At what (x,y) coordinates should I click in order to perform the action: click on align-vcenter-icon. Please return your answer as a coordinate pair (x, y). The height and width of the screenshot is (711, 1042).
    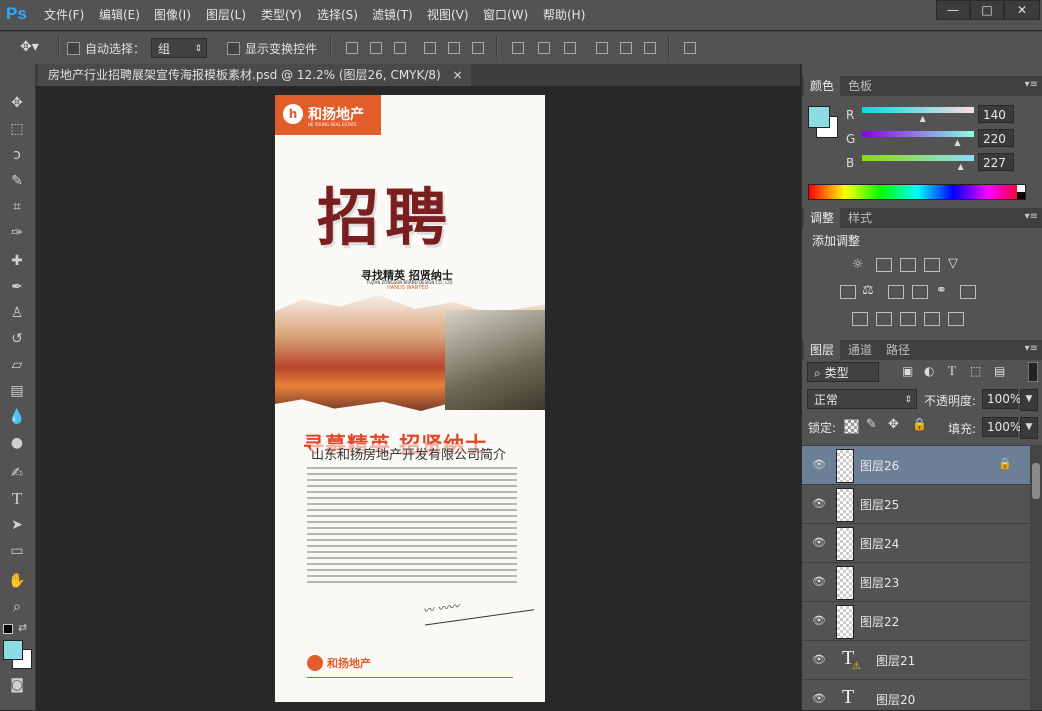
    Looking at the image, I should click on (376, 48).